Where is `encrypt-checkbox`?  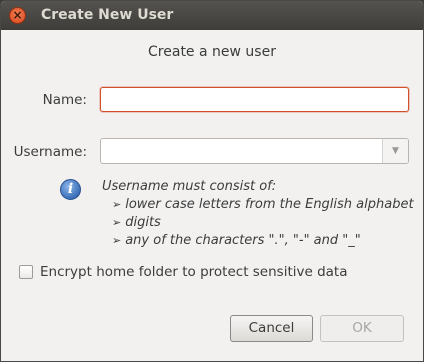 encrypt-checkbox is located at coordinates (26, 272).